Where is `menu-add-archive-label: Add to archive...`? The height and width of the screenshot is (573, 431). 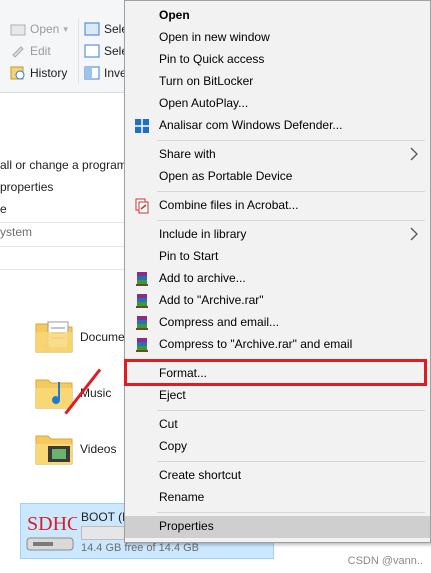
menu-add-archive-label: Add to archive... is located at coordinates (202, 278).